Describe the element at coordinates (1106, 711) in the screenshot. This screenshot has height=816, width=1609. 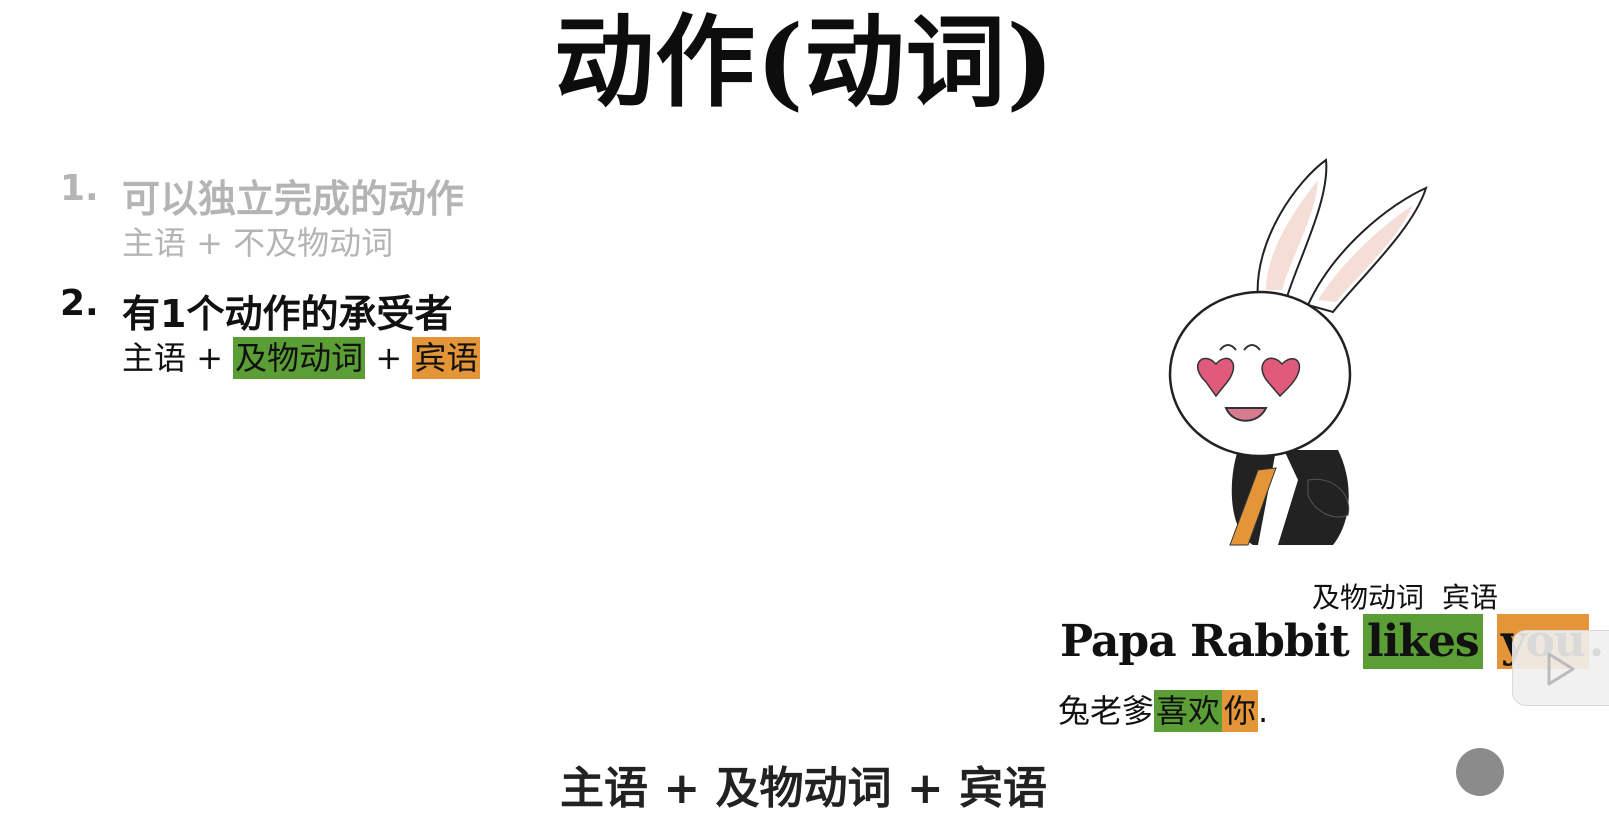
I see `translation-subject: 兔老爹` at that location.